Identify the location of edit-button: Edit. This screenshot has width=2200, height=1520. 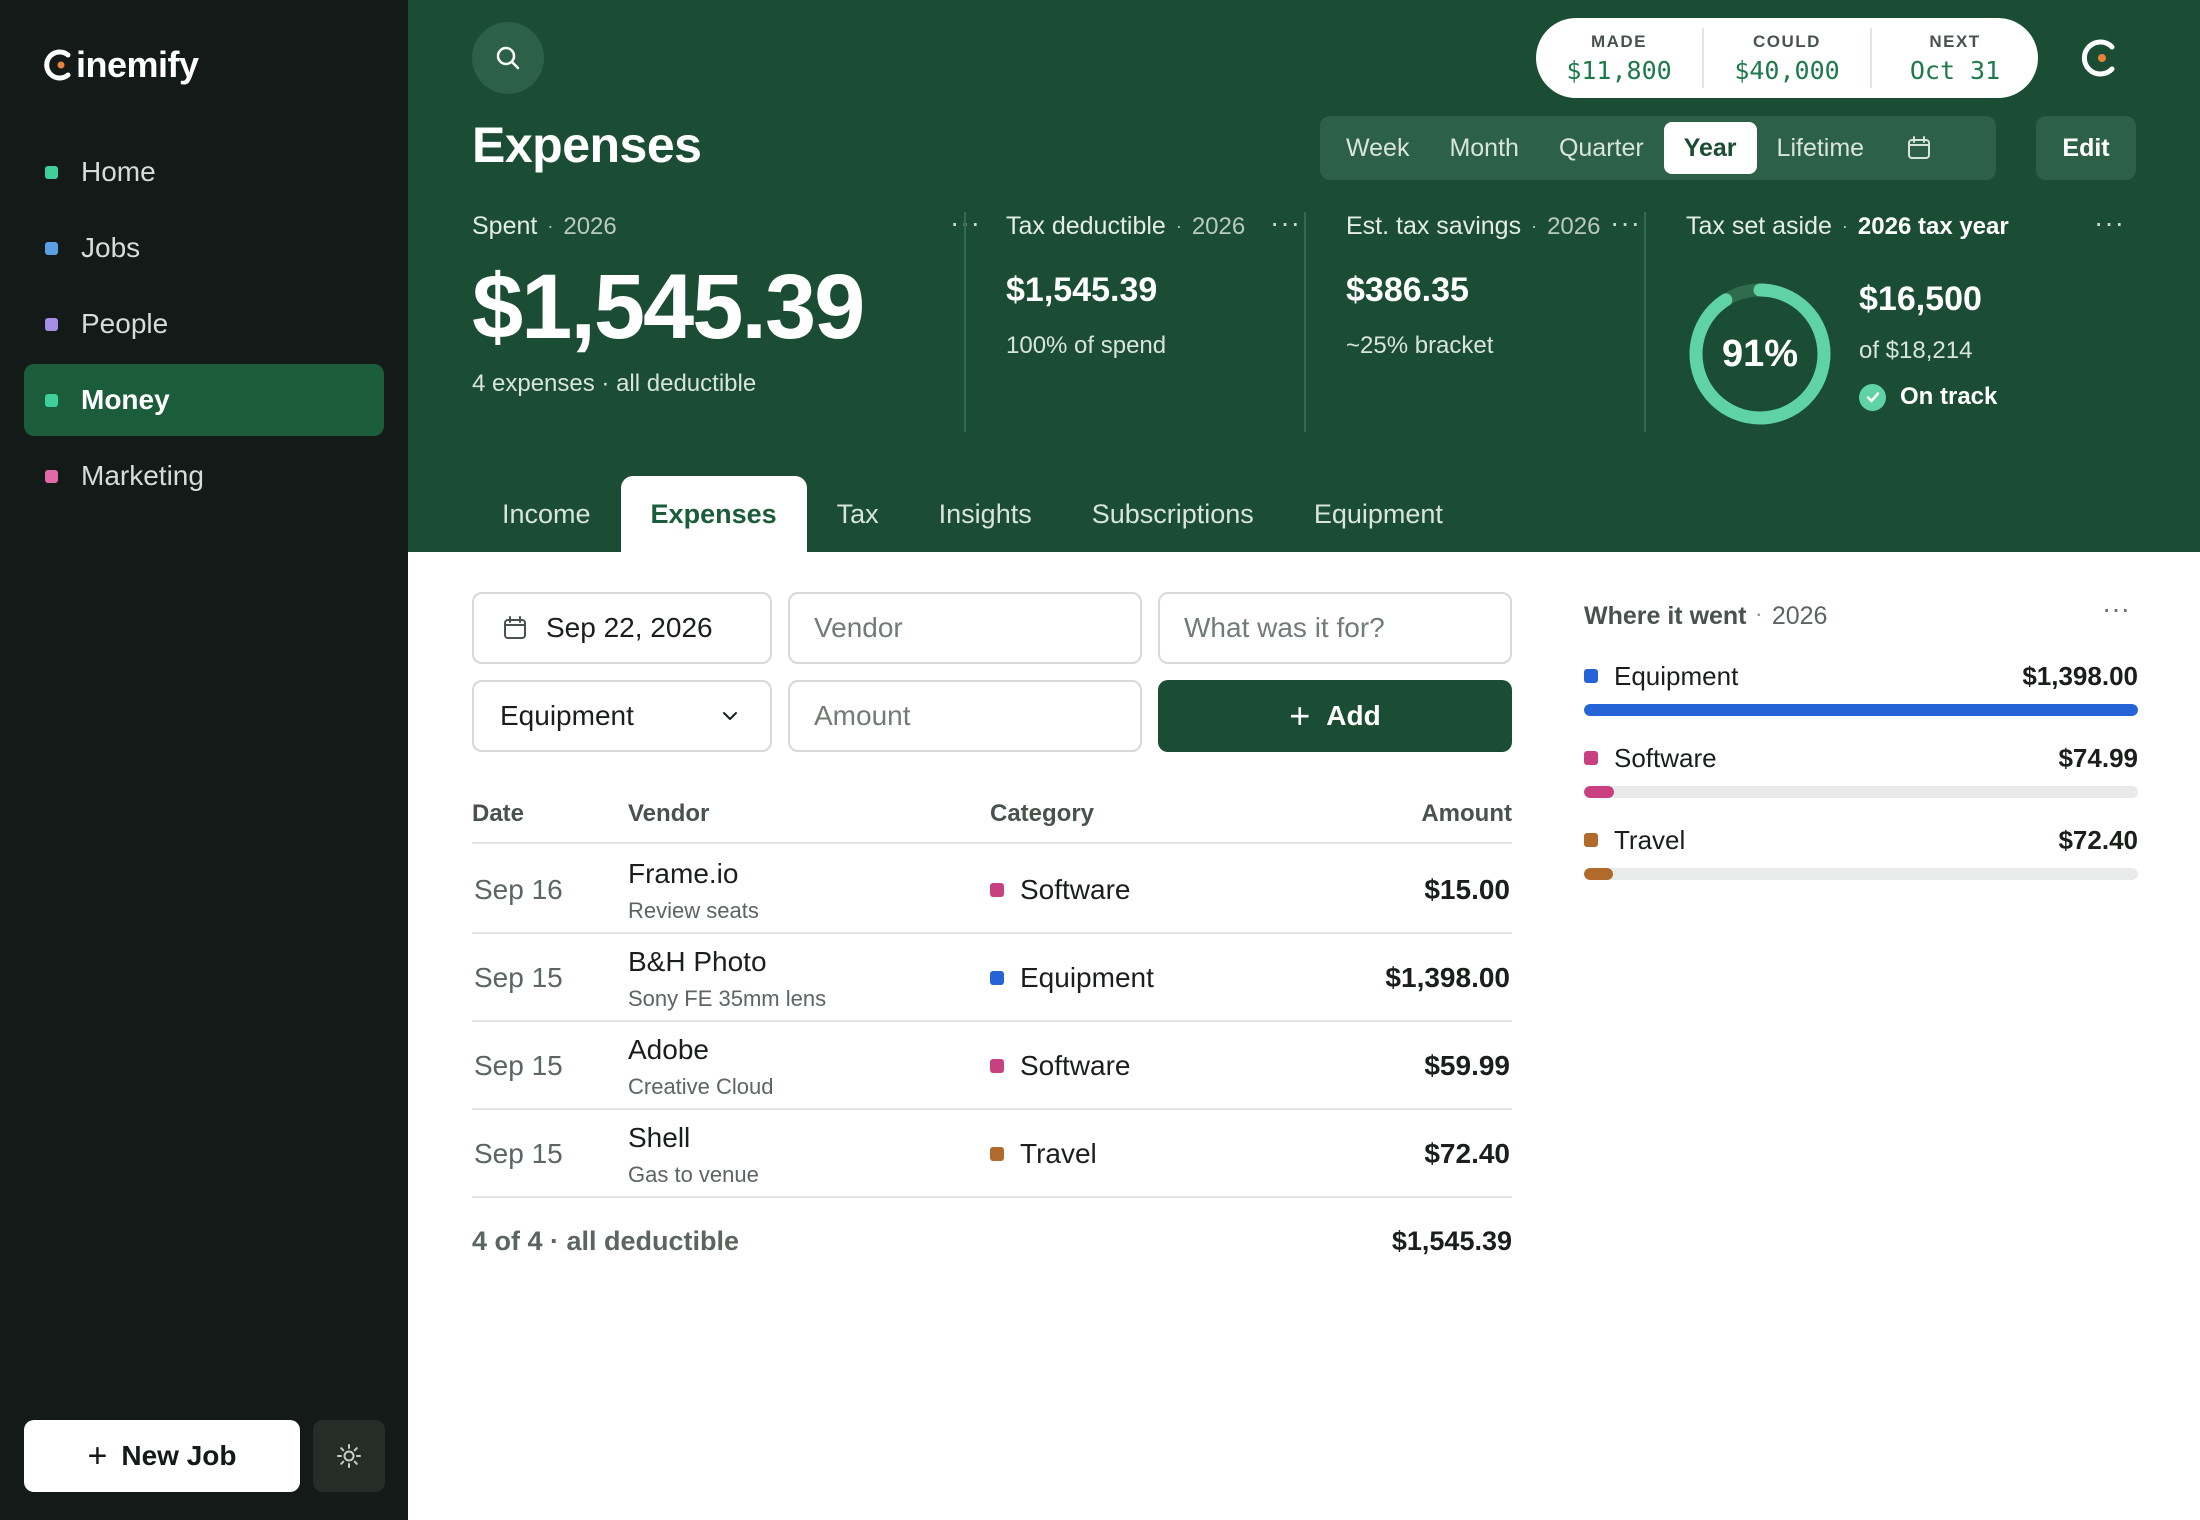
(2086, 148).